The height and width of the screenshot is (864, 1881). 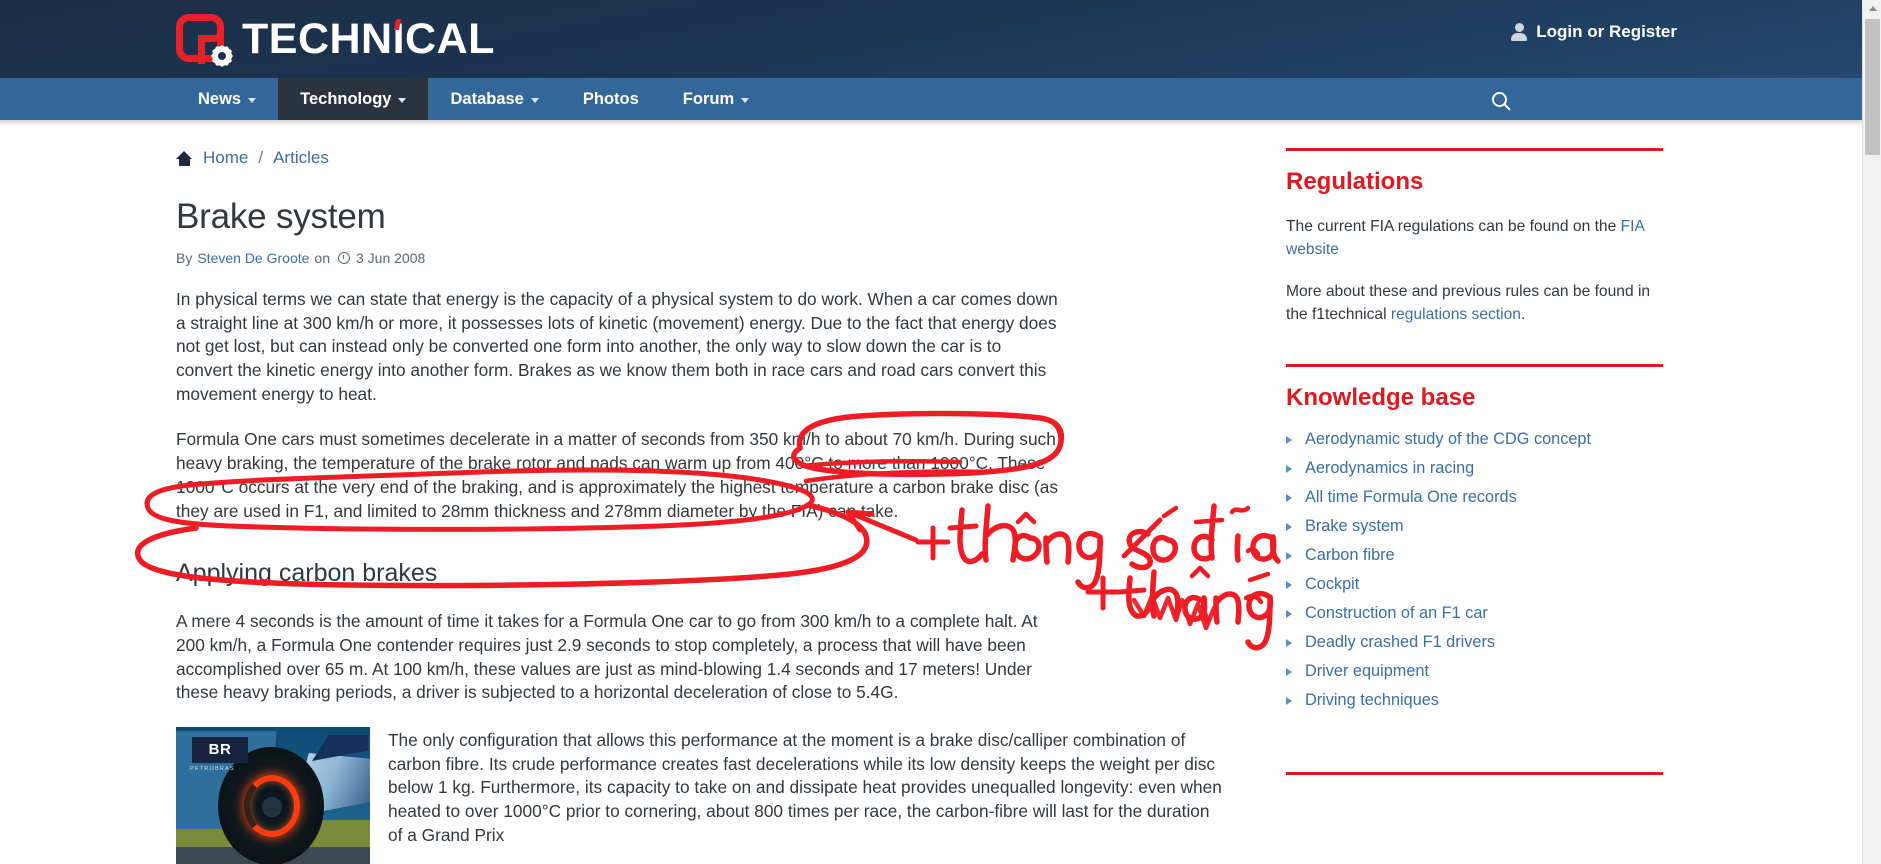 What do you see at coordinates (390, 258) in the screenshot?
I see `article-date: 3 Jun 2008` at bounding box center [390, 258].